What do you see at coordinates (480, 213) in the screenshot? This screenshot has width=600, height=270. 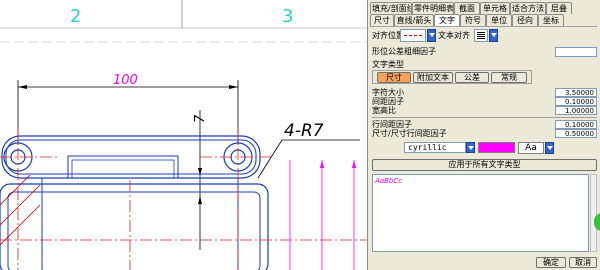 I see `text-preview-box: AaBbCc` at bounding box center [480, 213].